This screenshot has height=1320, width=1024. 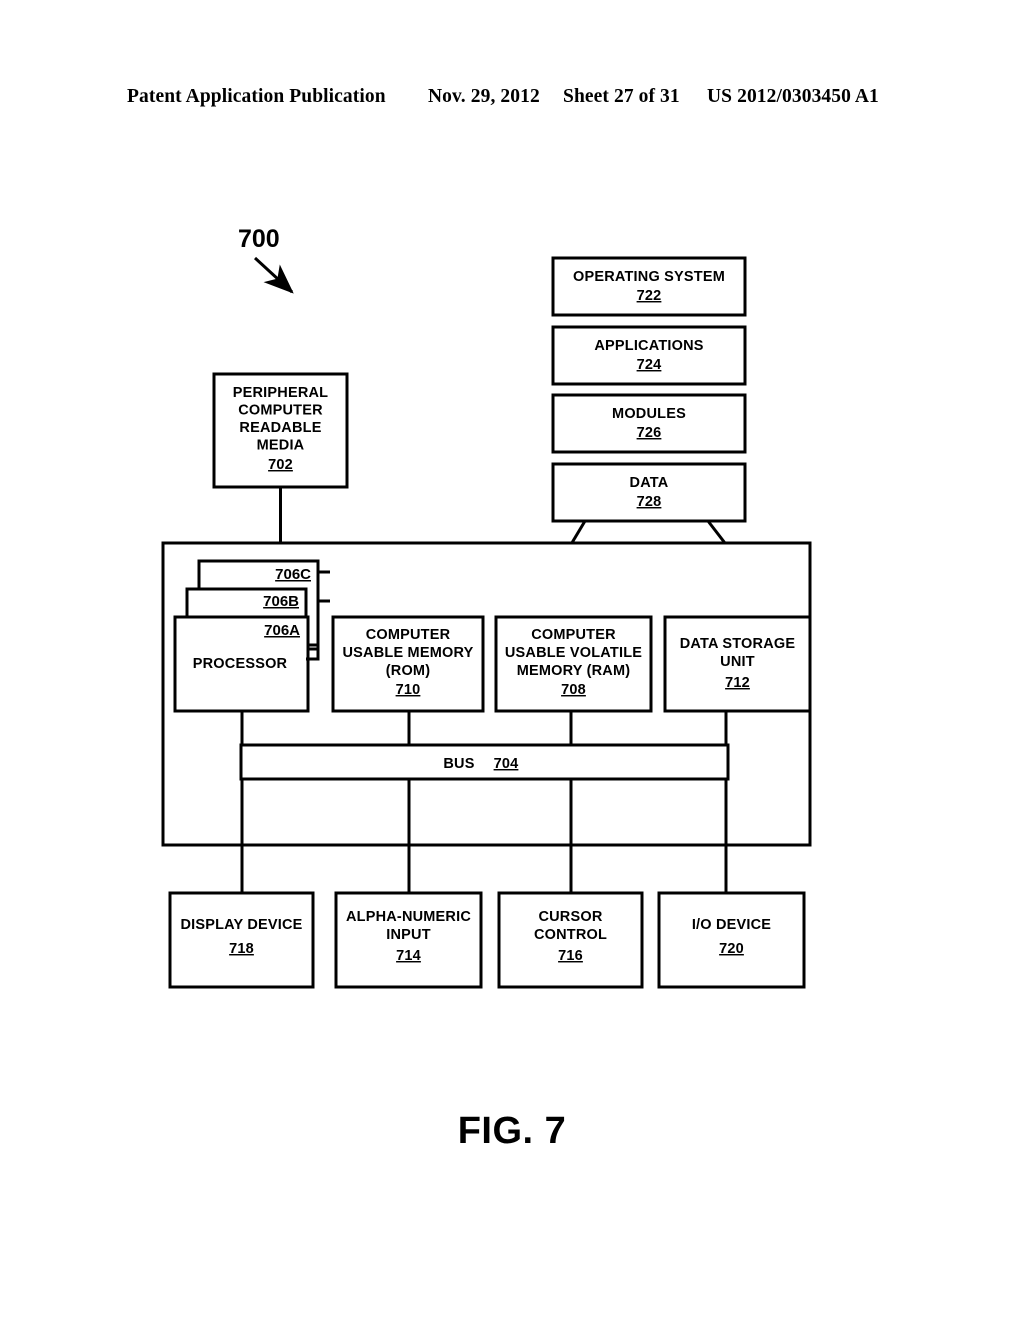 I want to click on processor-ref-706c: 706C, so click(x=293, y=574).